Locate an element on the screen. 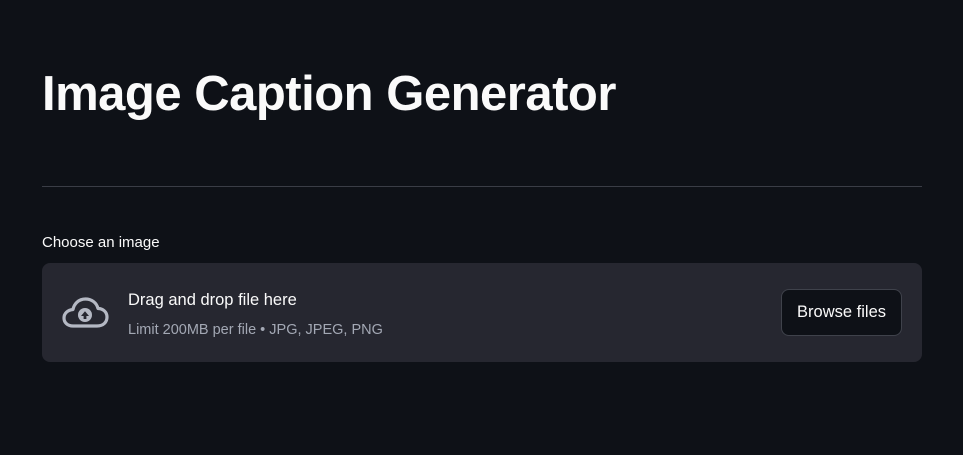 This screenshot has height=455, width=963. dropzone-file-limits: Limit 200MB per file • JPG, JPEG, PNG is located at coordinates (255, 330).